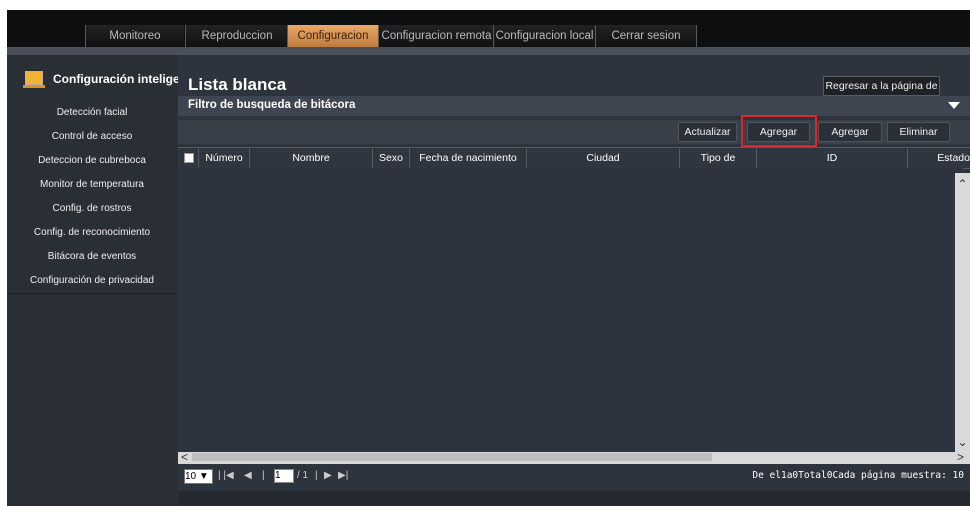  What do you see at coordinates (488, 51) in the screenshot?
I see `nav-divider` at bounding box center [488, 51].